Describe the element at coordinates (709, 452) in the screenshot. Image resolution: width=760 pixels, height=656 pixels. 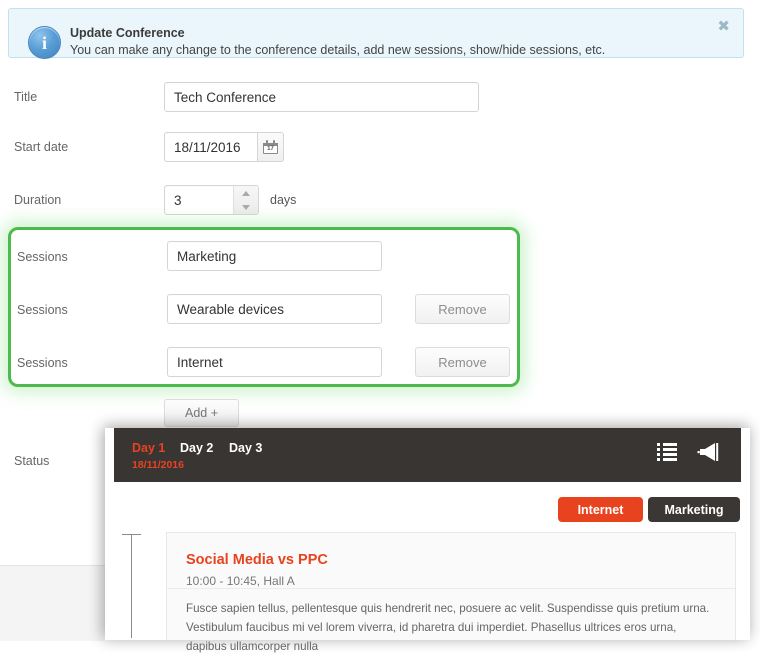
I see `megaphone-icon` at that location.